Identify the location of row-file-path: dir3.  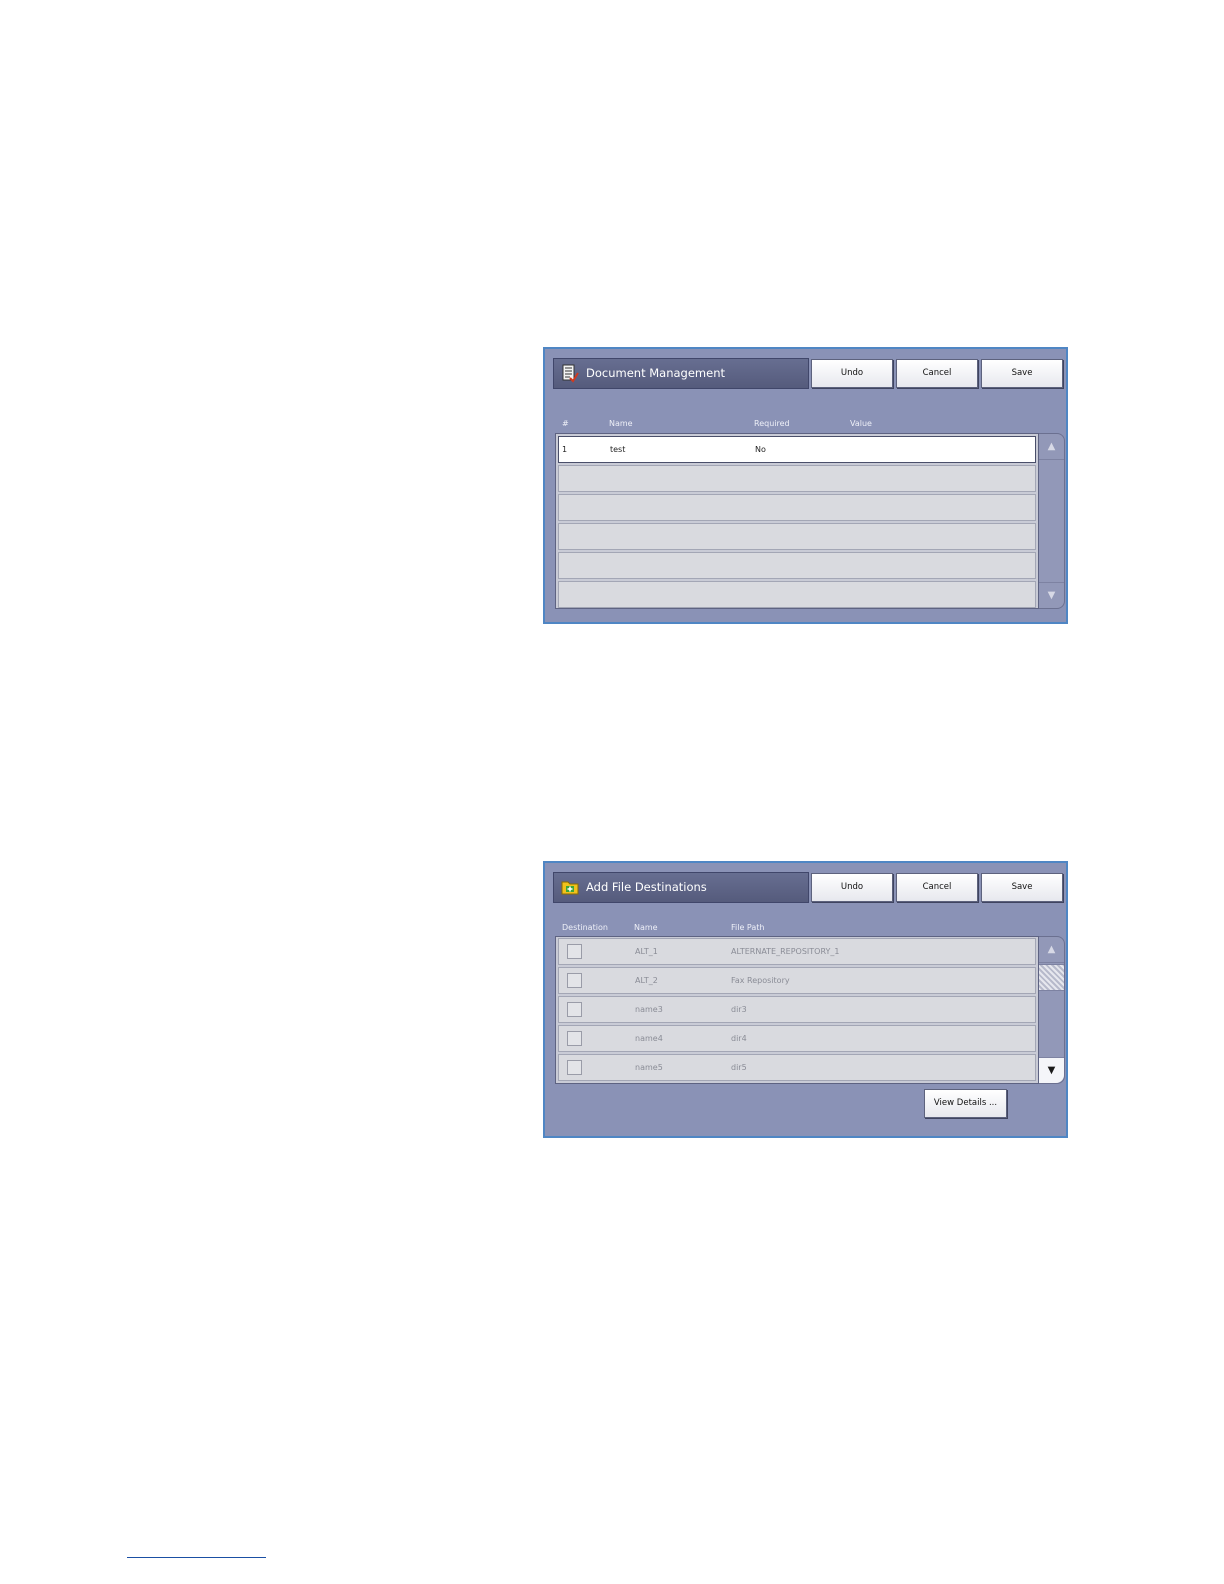
(739, 1009).